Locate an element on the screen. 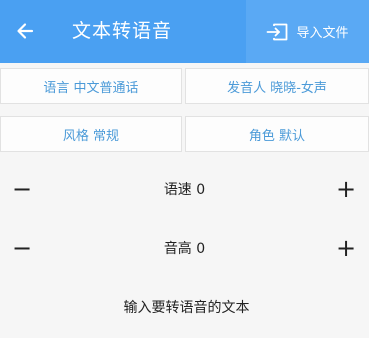 The height and width of the screenshot is (338, 369). speed-value-label: 语速 0 is located at coordinates (184, 190).